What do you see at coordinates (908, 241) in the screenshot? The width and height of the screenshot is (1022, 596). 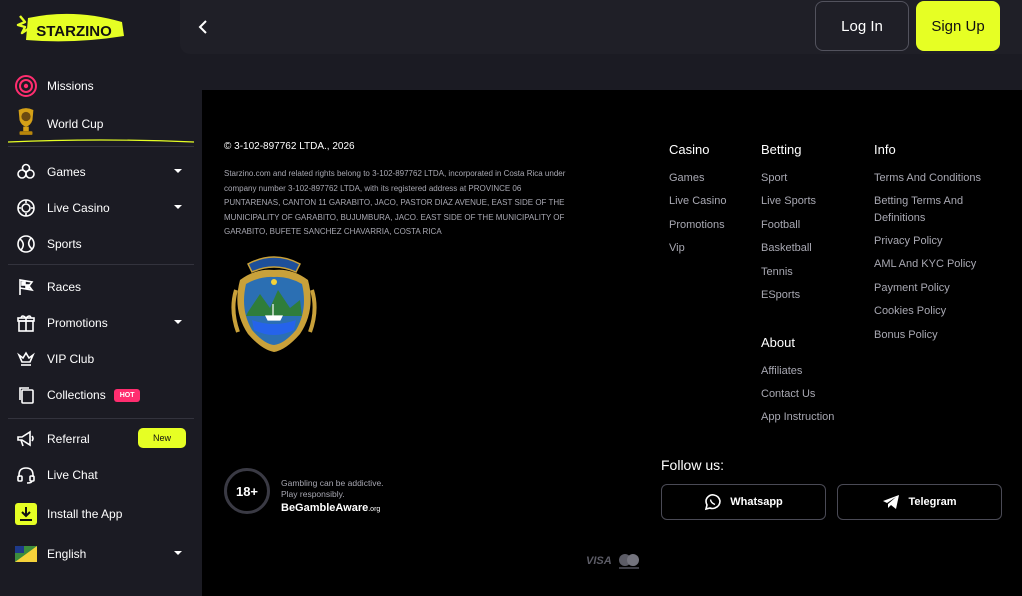 I see `footer-link-privacy: Privacy Policy` at bounding box center [908, 241].